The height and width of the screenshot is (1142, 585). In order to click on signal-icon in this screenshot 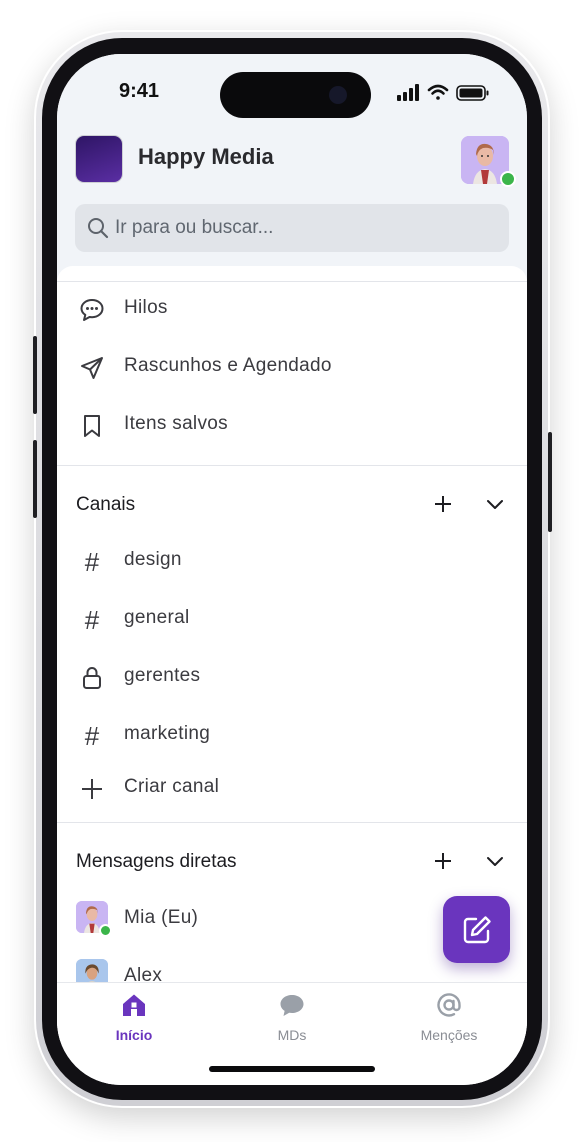, I will do `click(408, 92)`.